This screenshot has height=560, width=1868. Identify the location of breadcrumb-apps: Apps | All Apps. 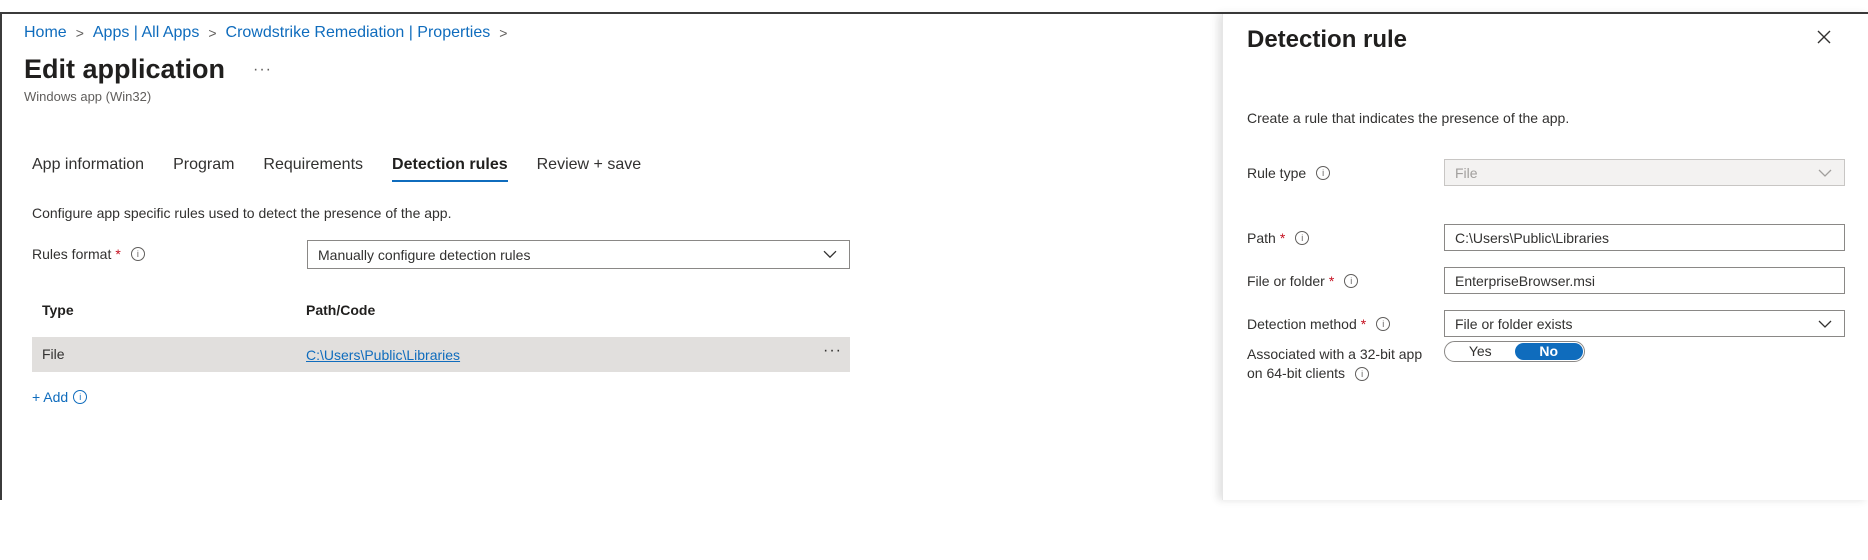
(146, 33).